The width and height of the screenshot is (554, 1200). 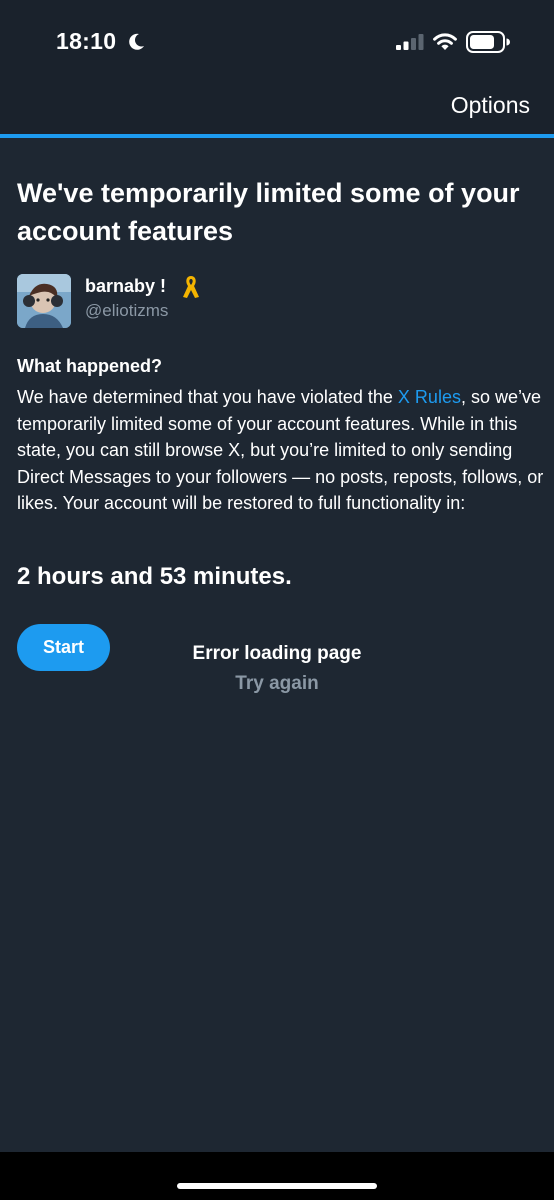 I want to click on bottom-bar, so click(x=277, y=1176).